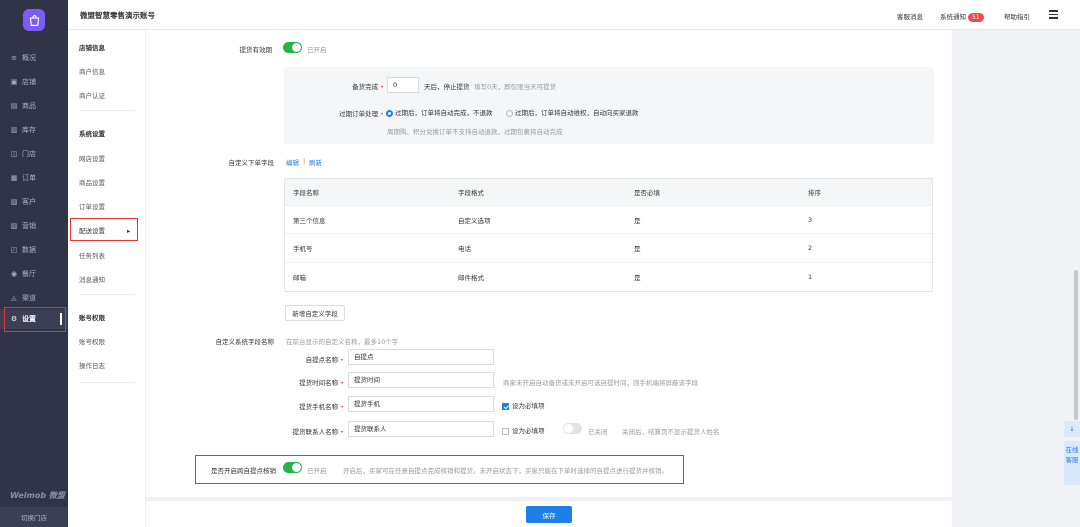  I want to click on expired-order-label: 过期订单处理 •, so click(350, 113).